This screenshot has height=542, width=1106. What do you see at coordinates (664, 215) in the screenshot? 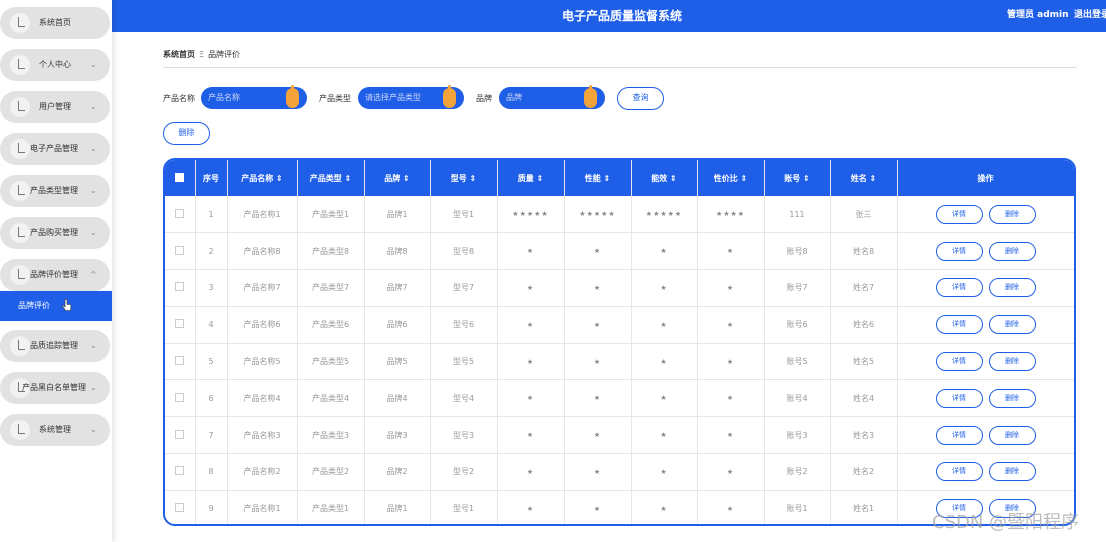
I see `cell-efficiency-stars: ★★★★★` at bounding box center [664, 215].